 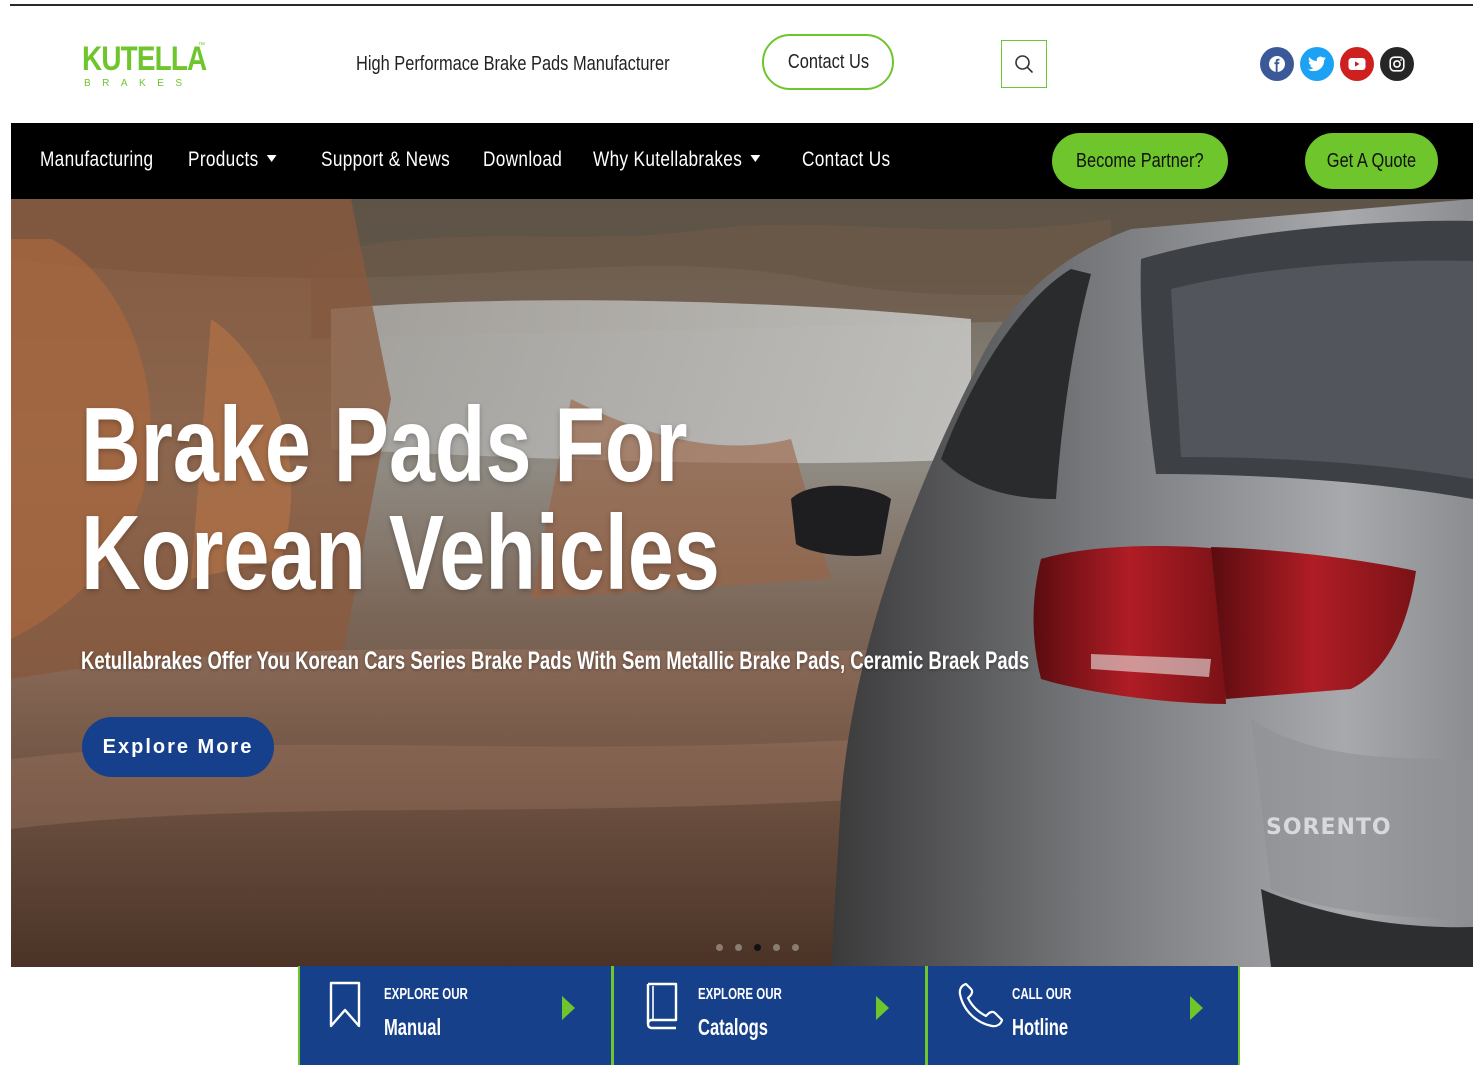 I want to click on become-partner-label: Become Partner?, so click(x=1140, y=160).